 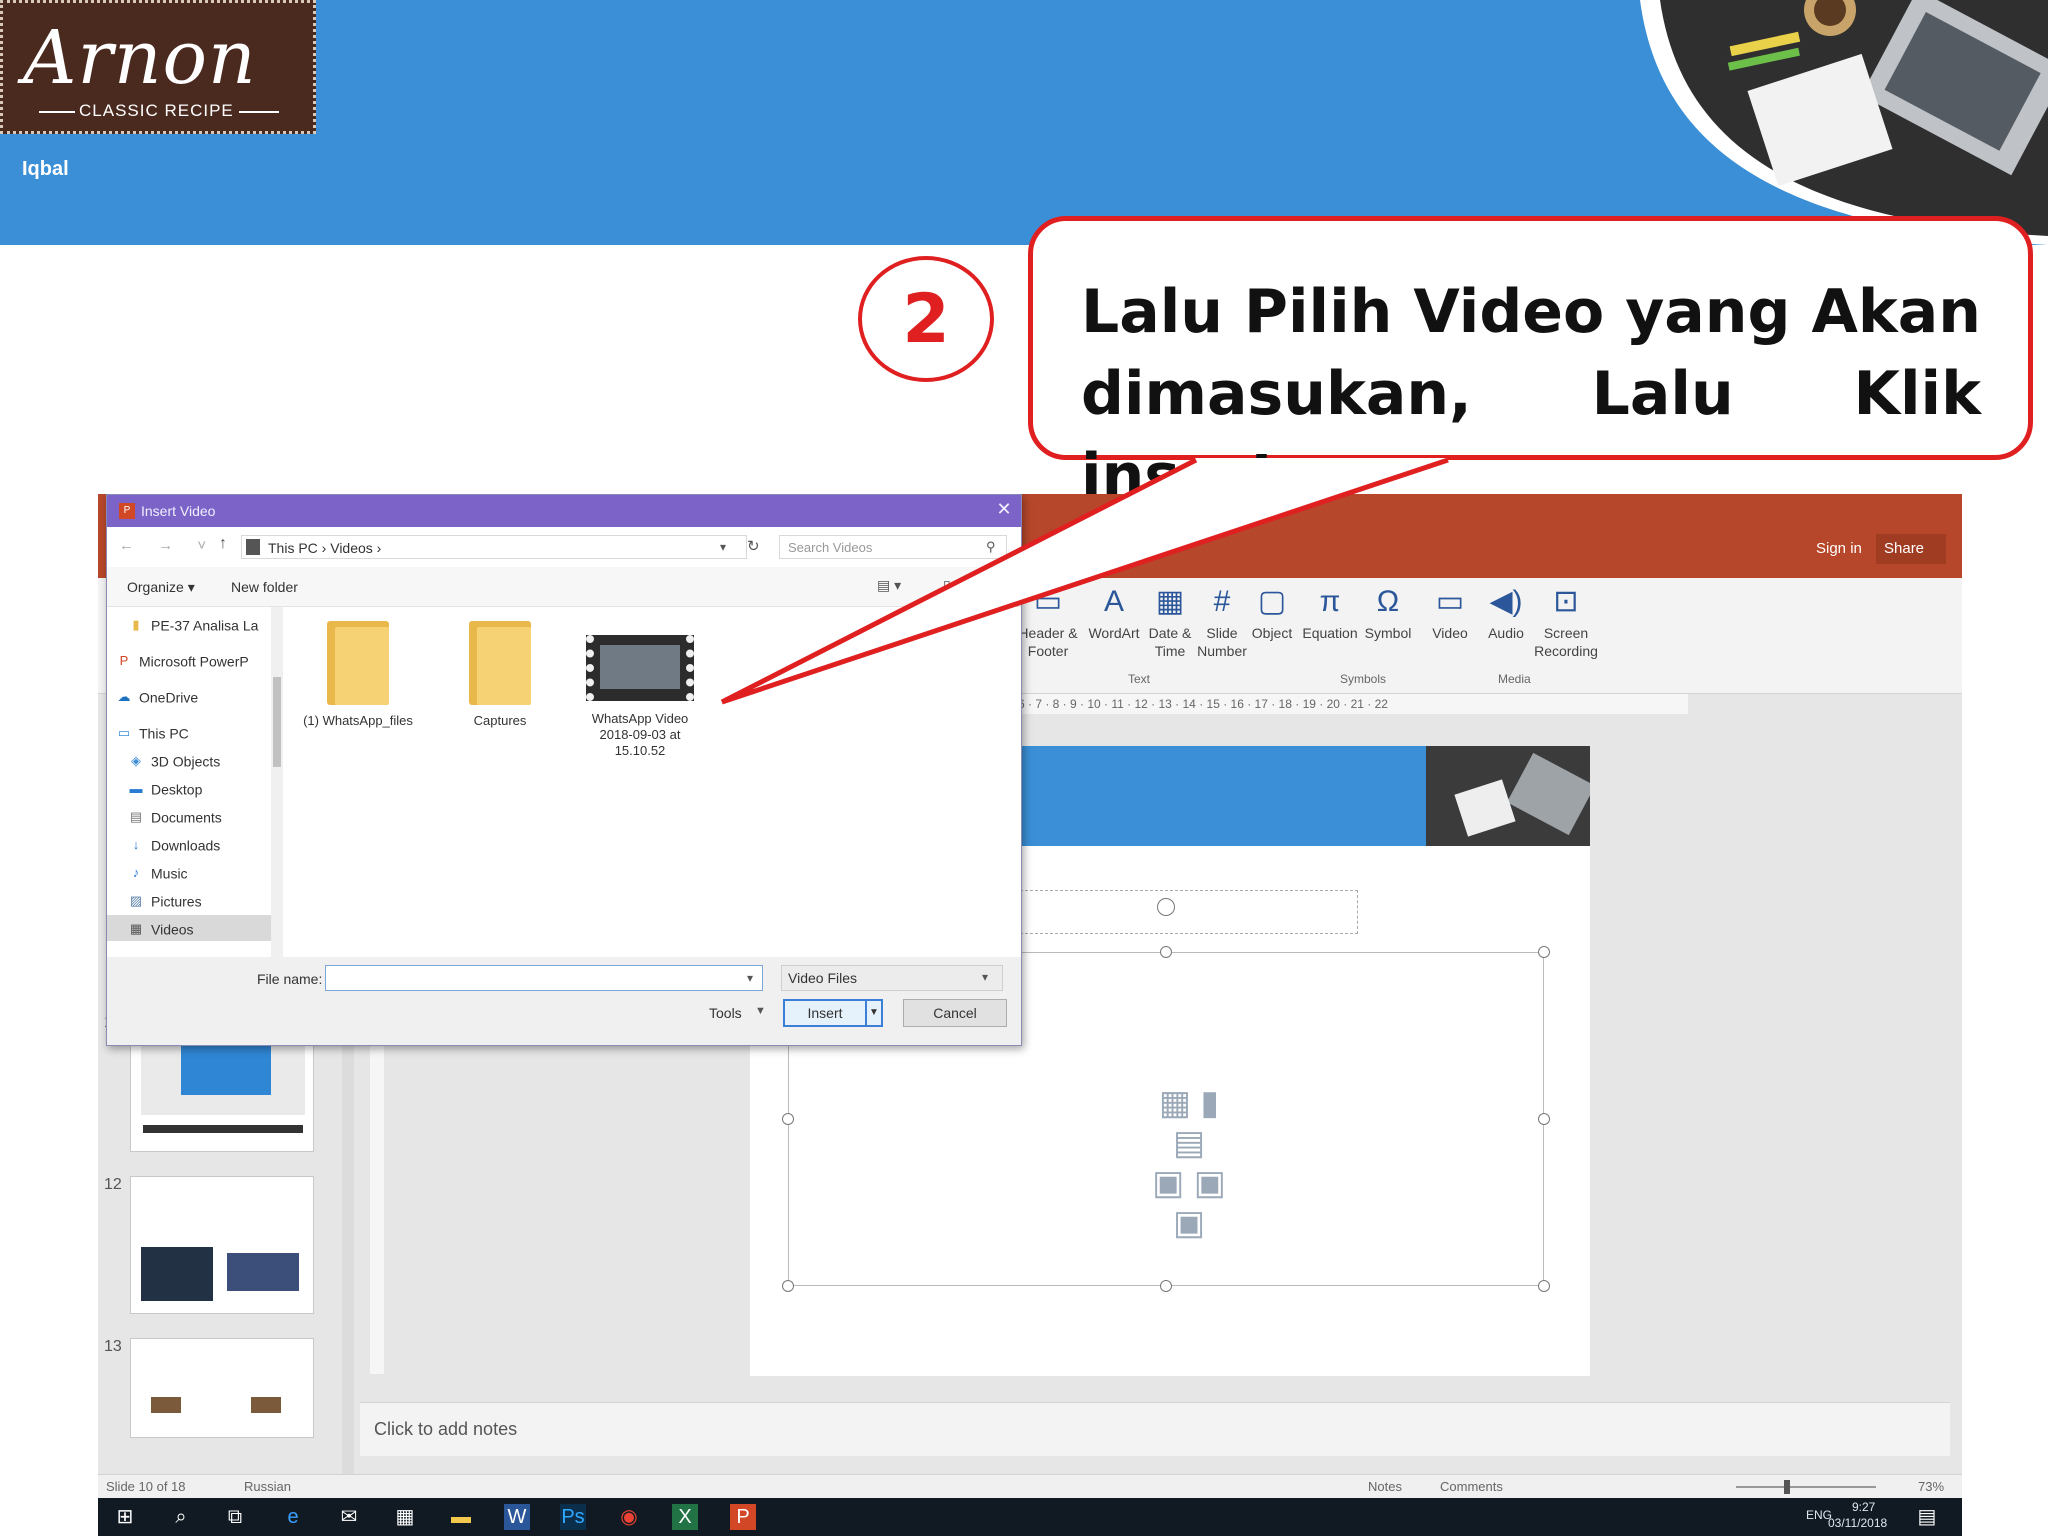 I want to click on zoom-slider-thumb, so click(x=1787, y=1487).